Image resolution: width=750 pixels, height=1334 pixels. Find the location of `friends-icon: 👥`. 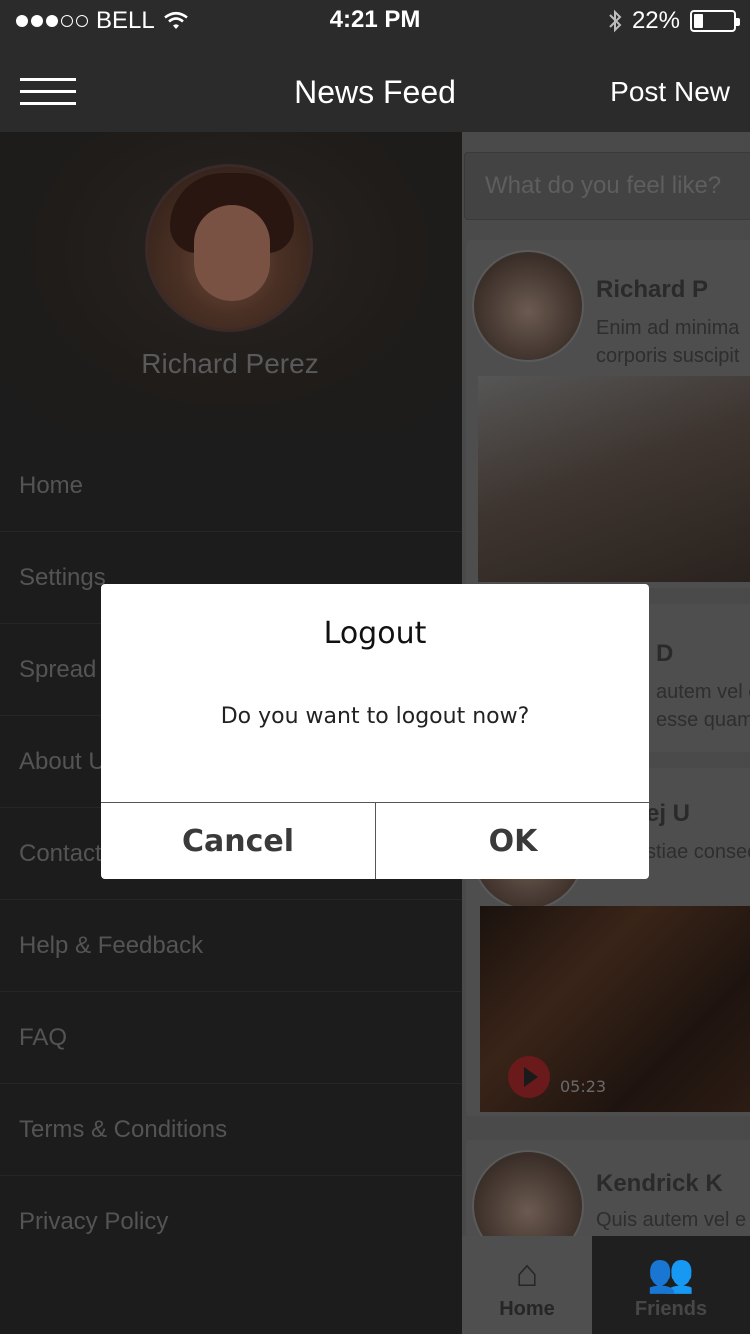

friends-icon: 👥 is located at coordinates (671, 1274).